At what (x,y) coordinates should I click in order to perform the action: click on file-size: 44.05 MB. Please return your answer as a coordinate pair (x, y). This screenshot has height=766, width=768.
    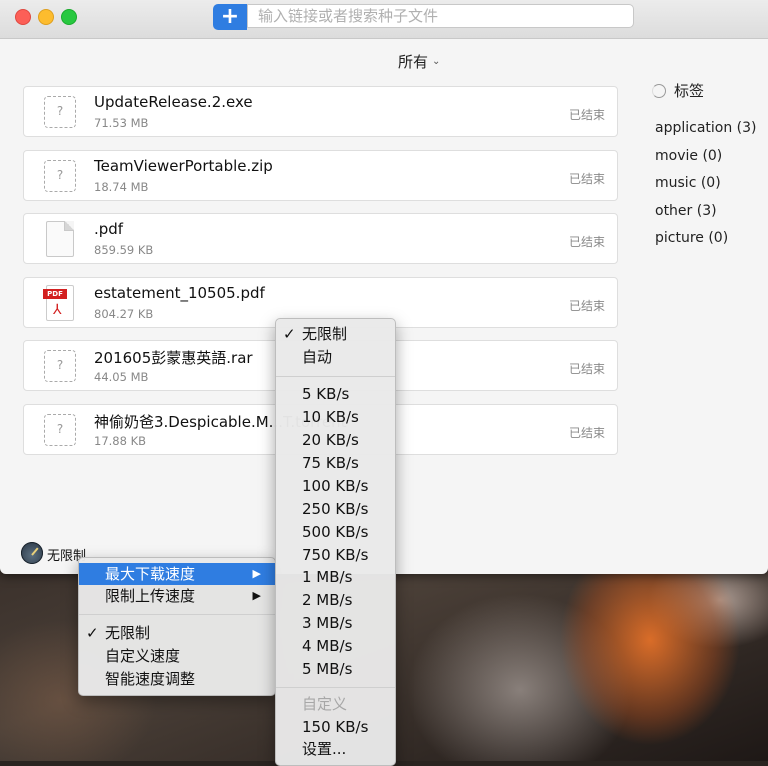
    Looking at the image, I should click on (121, 377).